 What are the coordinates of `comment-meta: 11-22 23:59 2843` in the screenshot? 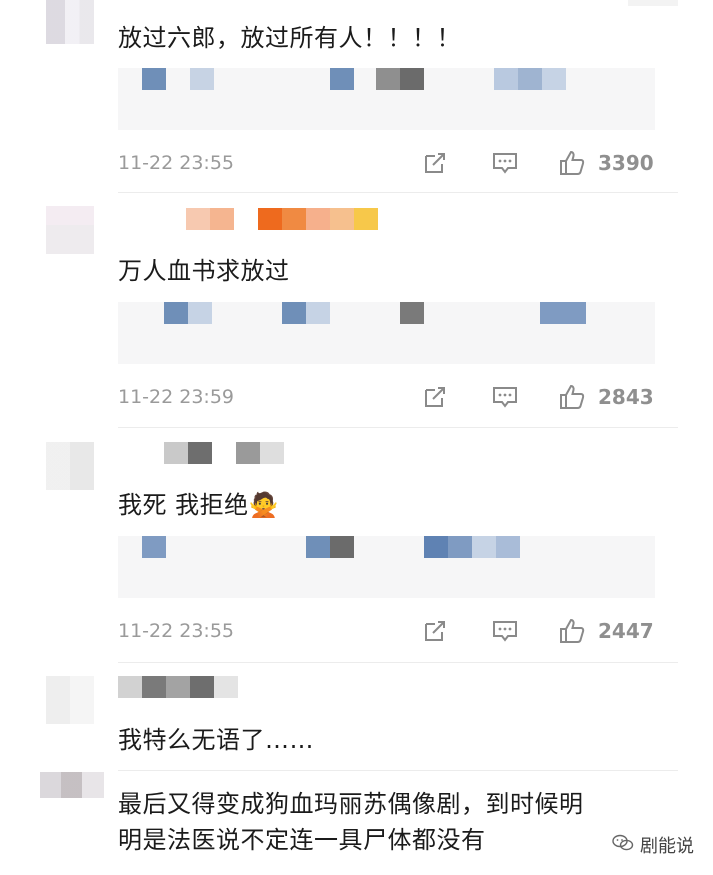 It's located at (356, 397).